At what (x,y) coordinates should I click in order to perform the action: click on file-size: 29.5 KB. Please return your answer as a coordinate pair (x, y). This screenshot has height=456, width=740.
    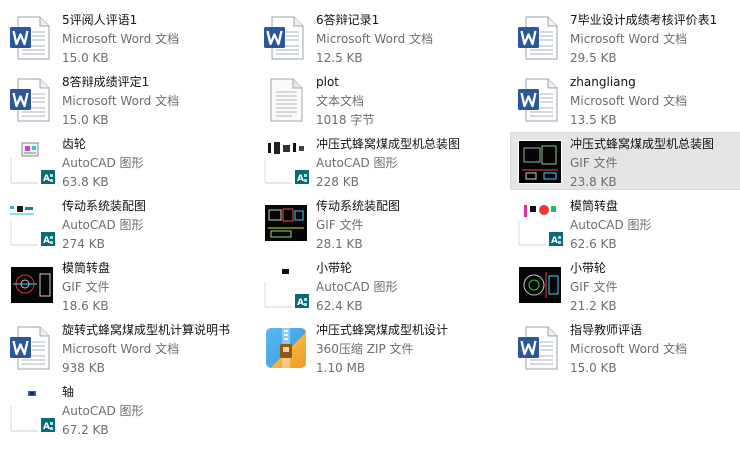
    Looking at the image, I should click on (593, 58).